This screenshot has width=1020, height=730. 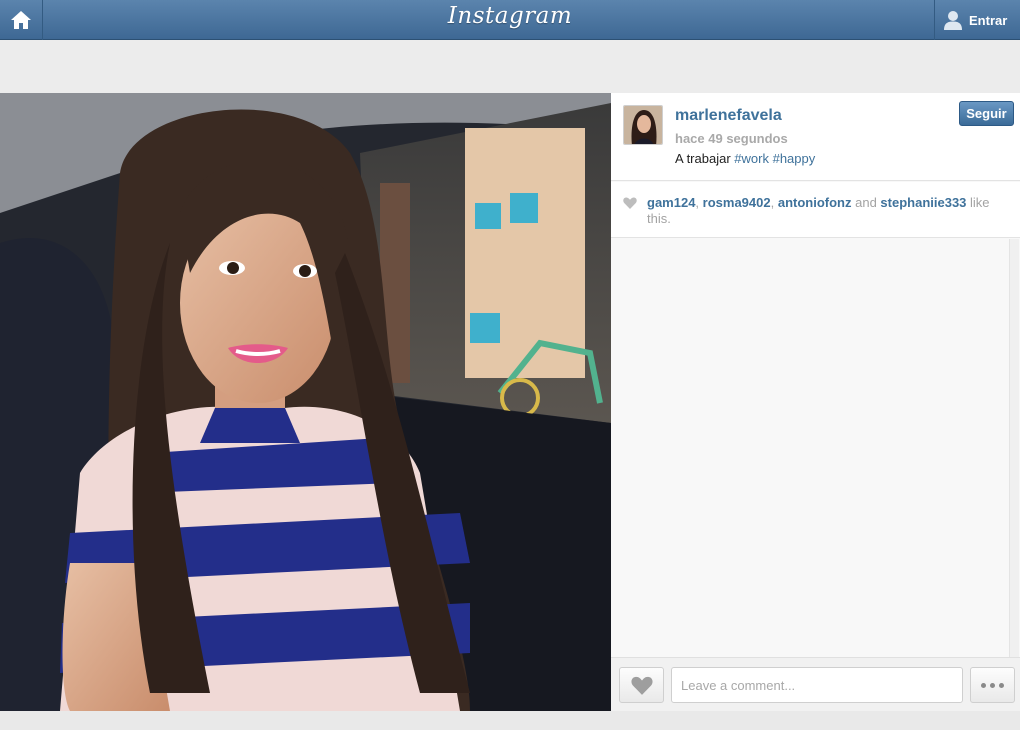 I want to click on page-bottom, so click(x=510, y=720).